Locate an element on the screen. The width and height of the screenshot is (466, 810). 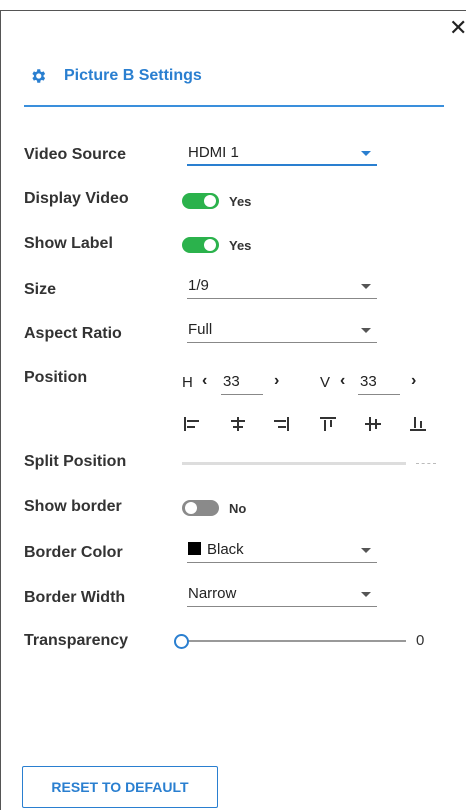
align-middle-v-icon is located at coordinates (373, 424).